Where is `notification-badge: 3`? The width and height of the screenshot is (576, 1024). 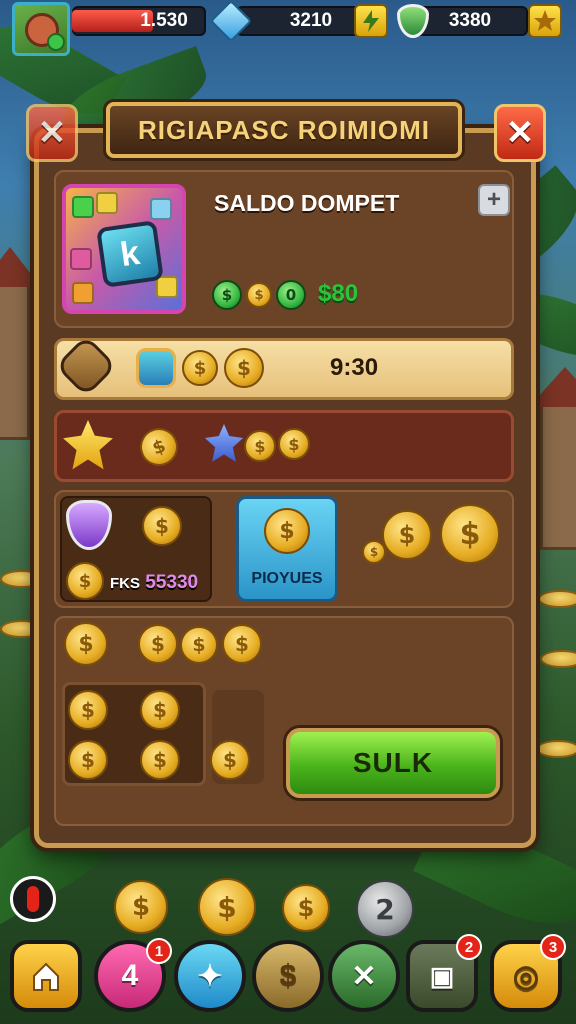
notification-badge: 3 is located at coordinates (553, 947).